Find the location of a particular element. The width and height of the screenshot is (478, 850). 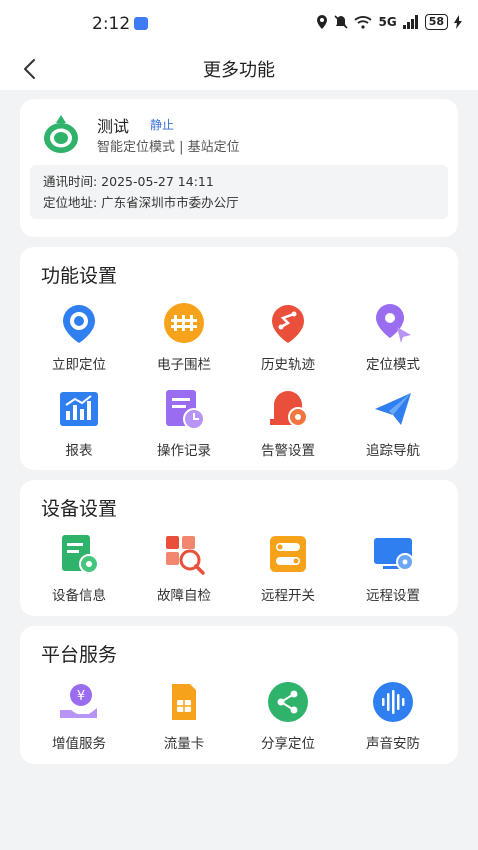

nav-bar: 更多功能 is located at coordinates (239, 69).